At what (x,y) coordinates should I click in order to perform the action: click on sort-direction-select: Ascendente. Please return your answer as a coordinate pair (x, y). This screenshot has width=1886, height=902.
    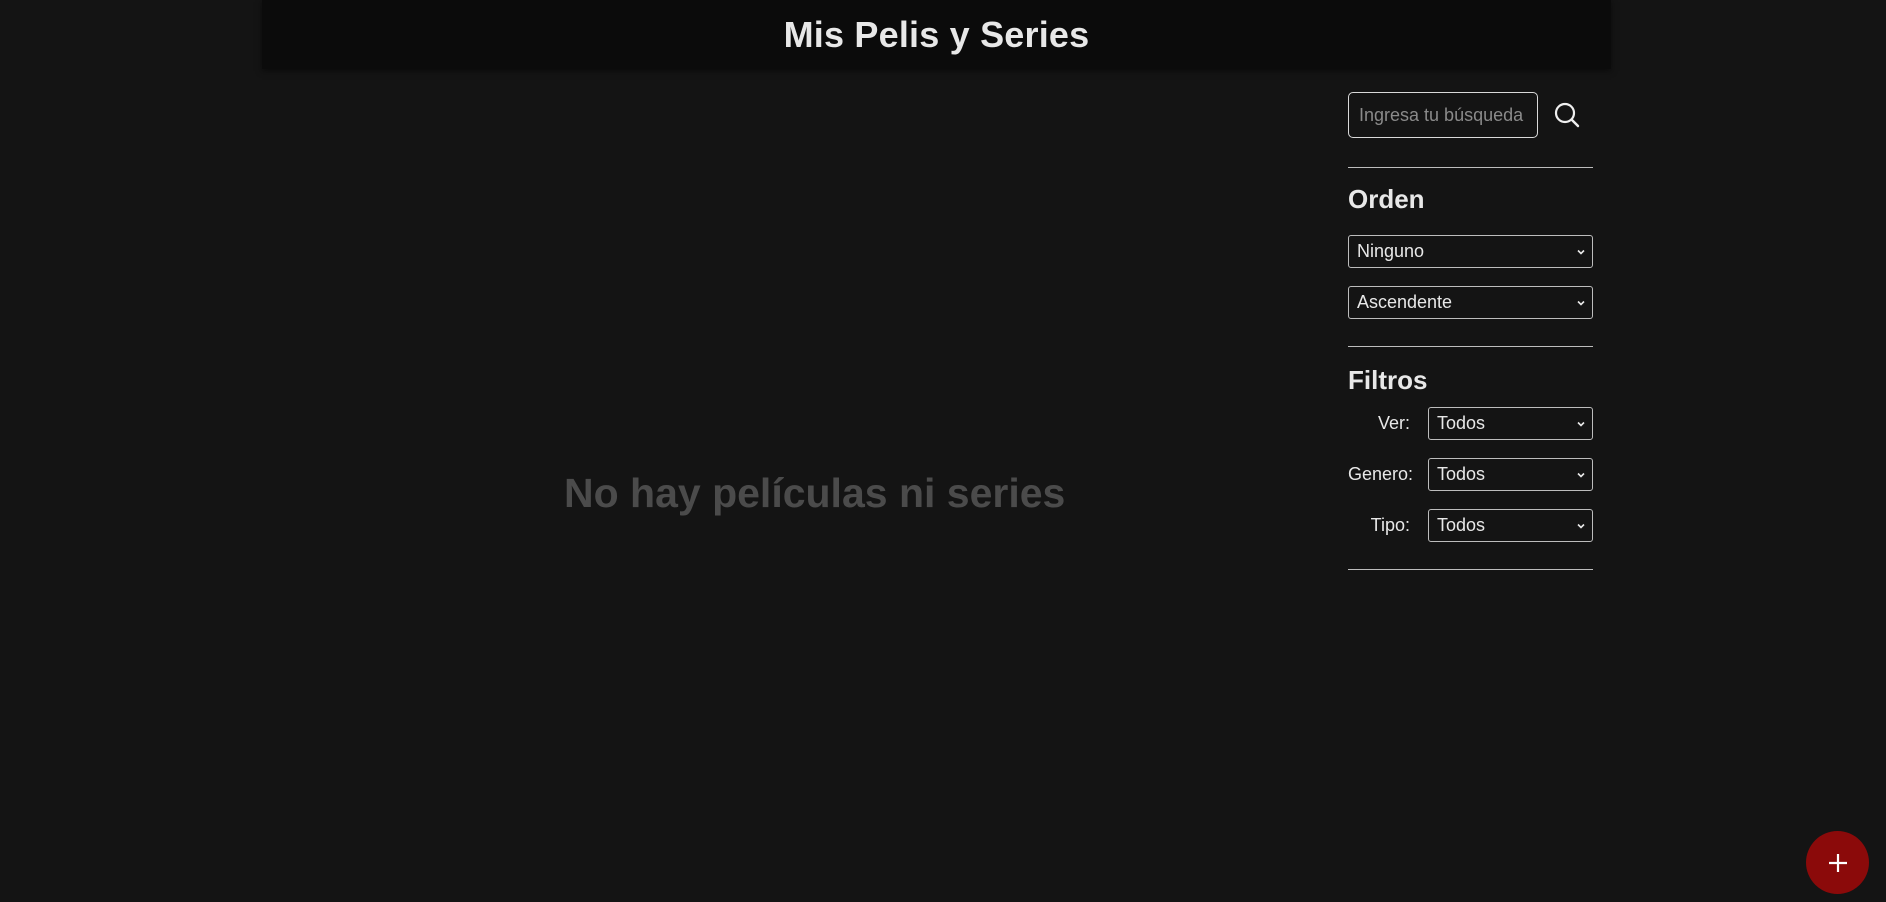
    Looking at the image, I should click on (1470, 302).